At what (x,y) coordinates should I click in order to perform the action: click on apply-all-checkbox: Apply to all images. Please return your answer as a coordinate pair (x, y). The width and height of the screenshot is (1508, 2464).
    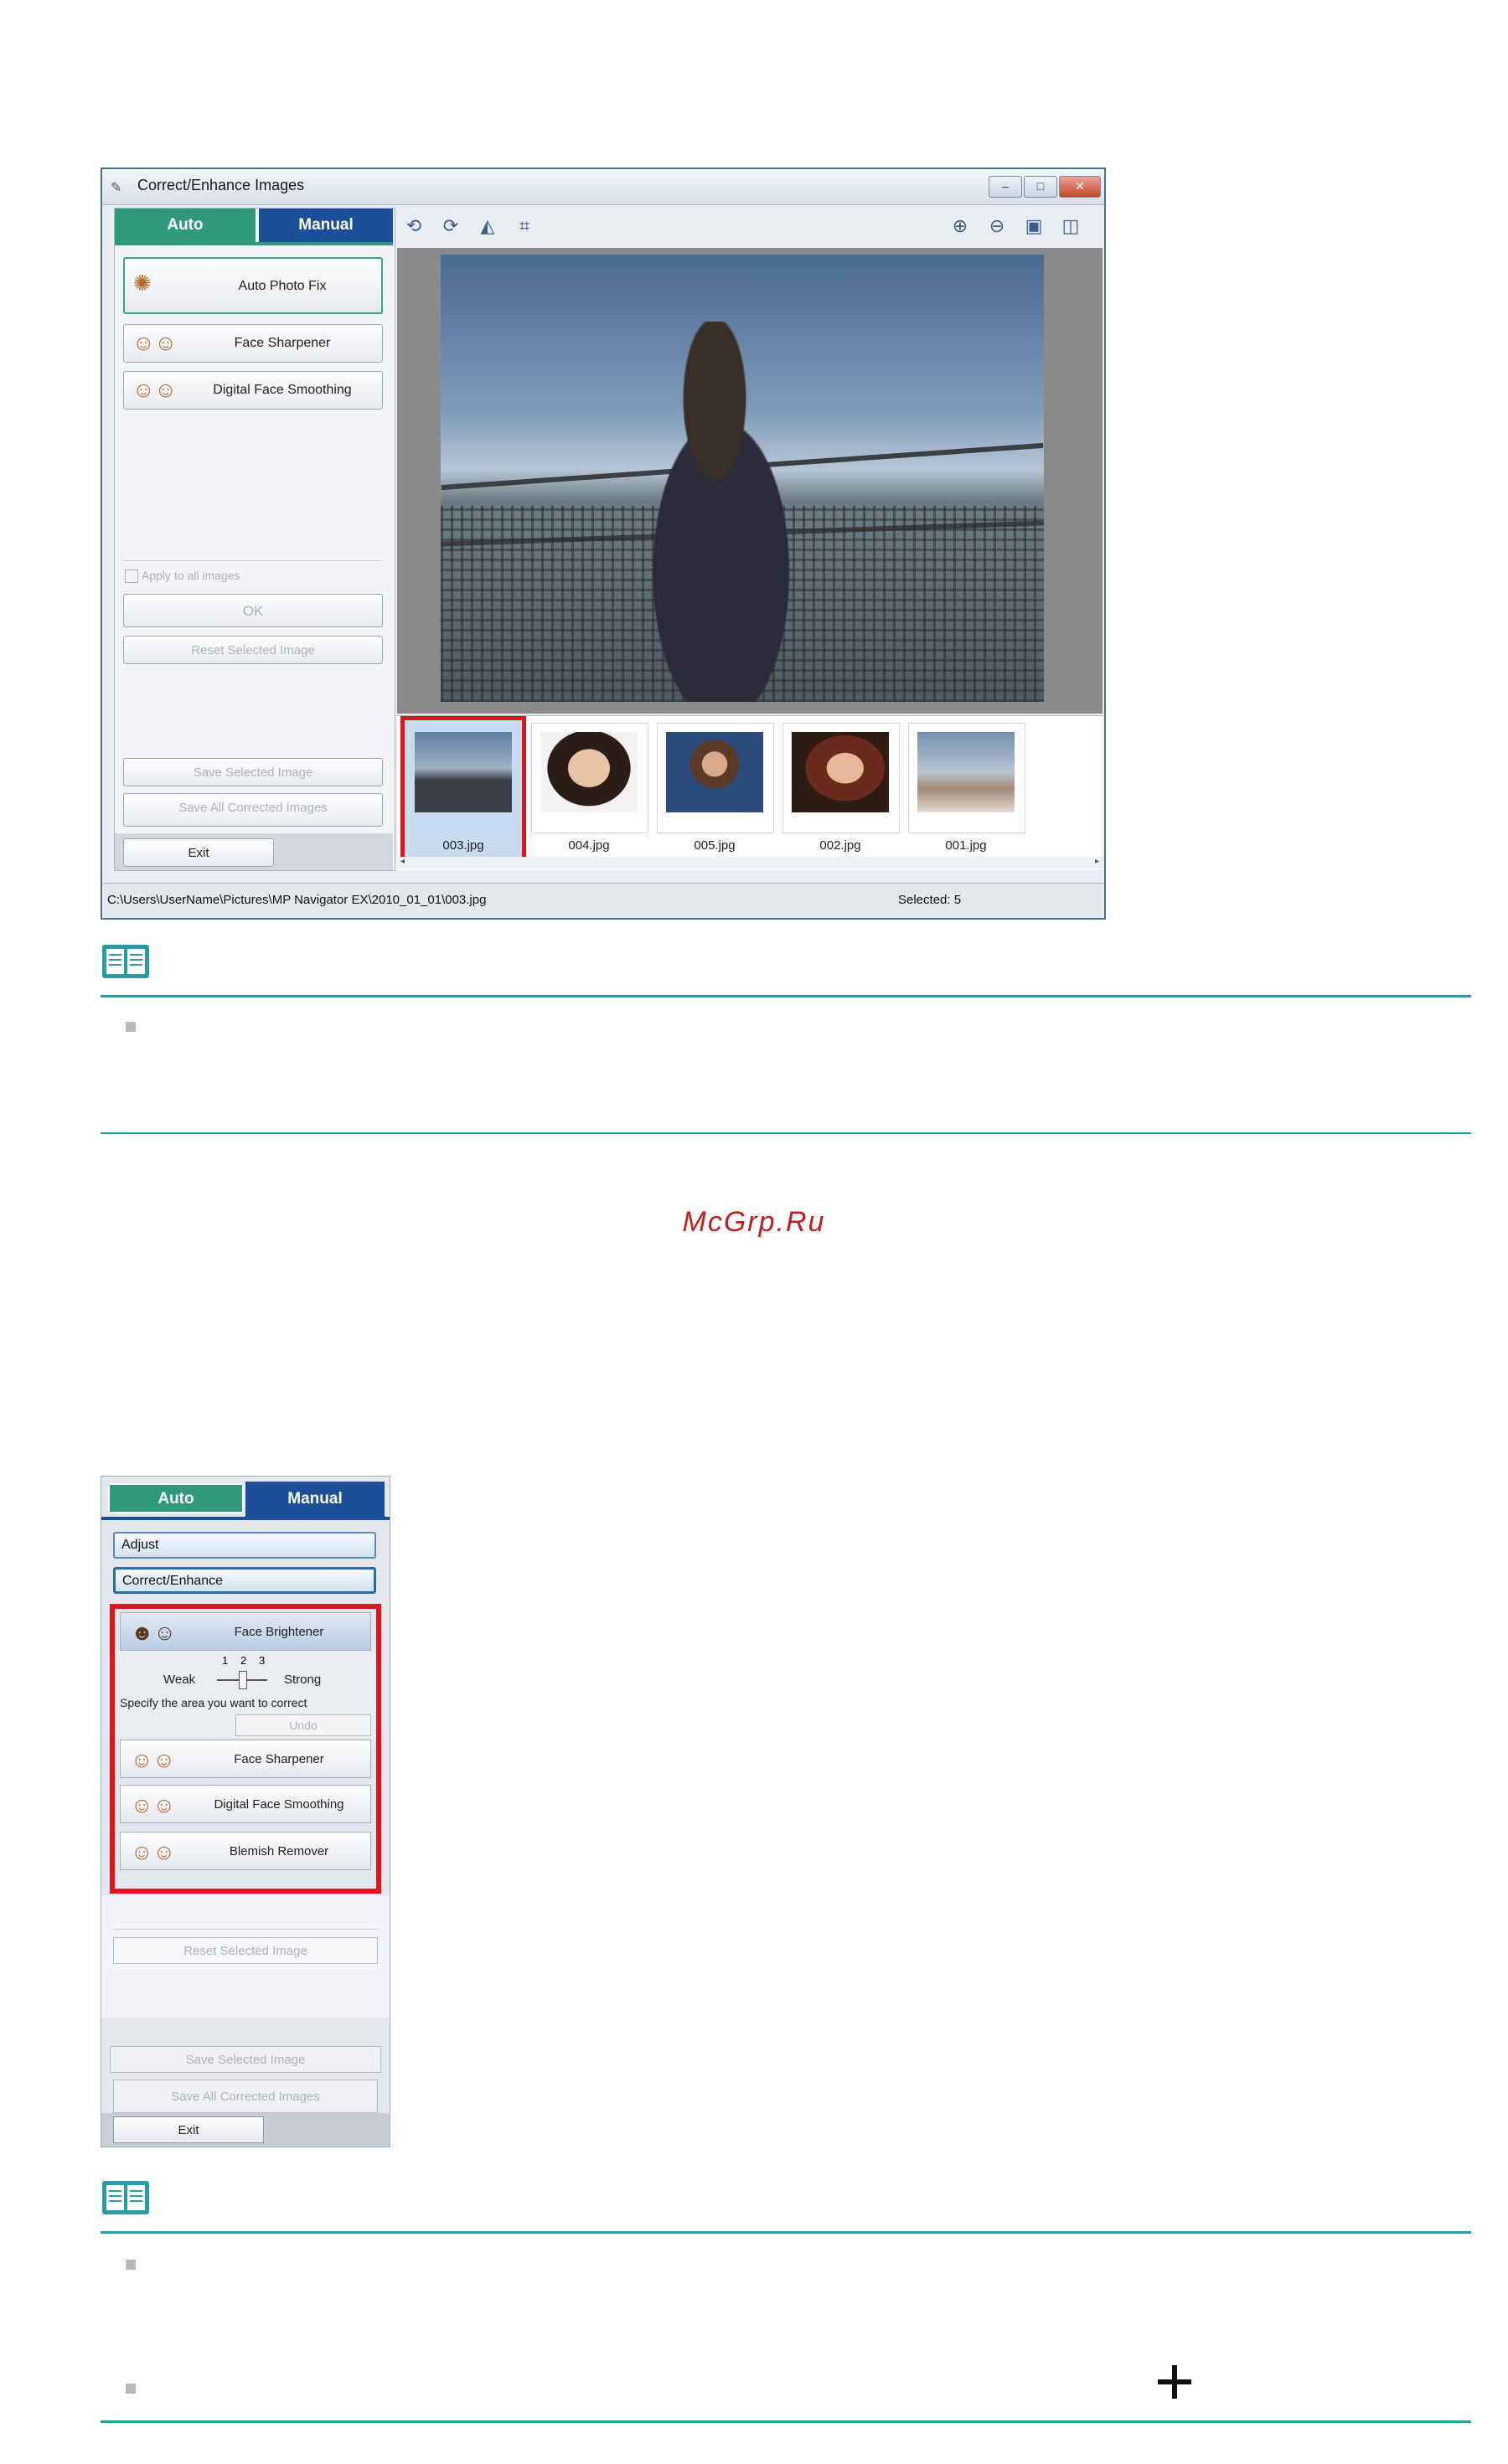
    Looking at the image, I should click on (182, 576).